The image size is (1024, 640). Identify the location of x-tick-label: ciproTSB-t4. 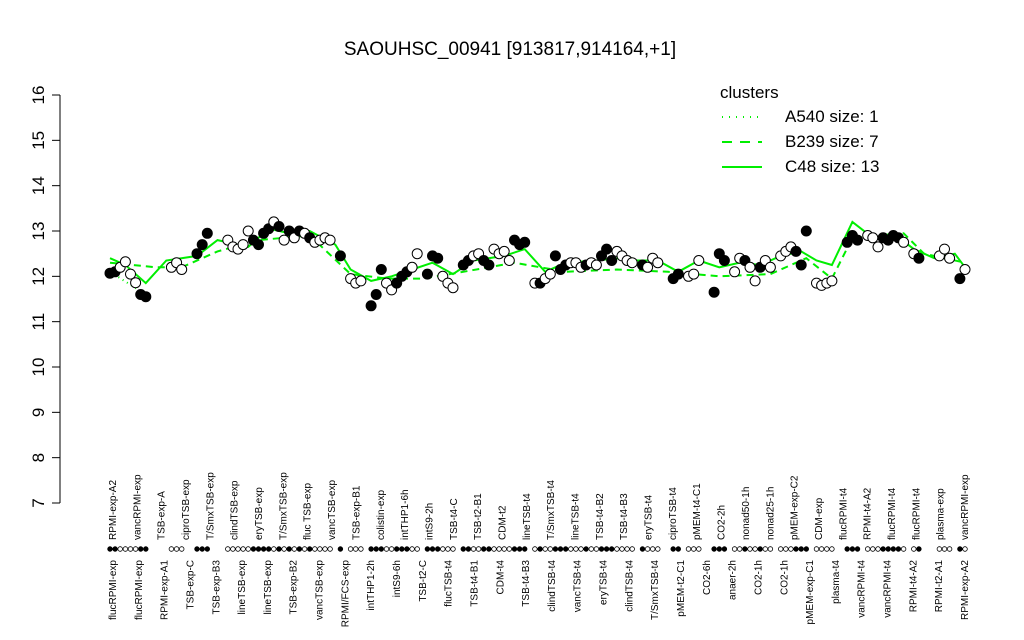
(673, 513).